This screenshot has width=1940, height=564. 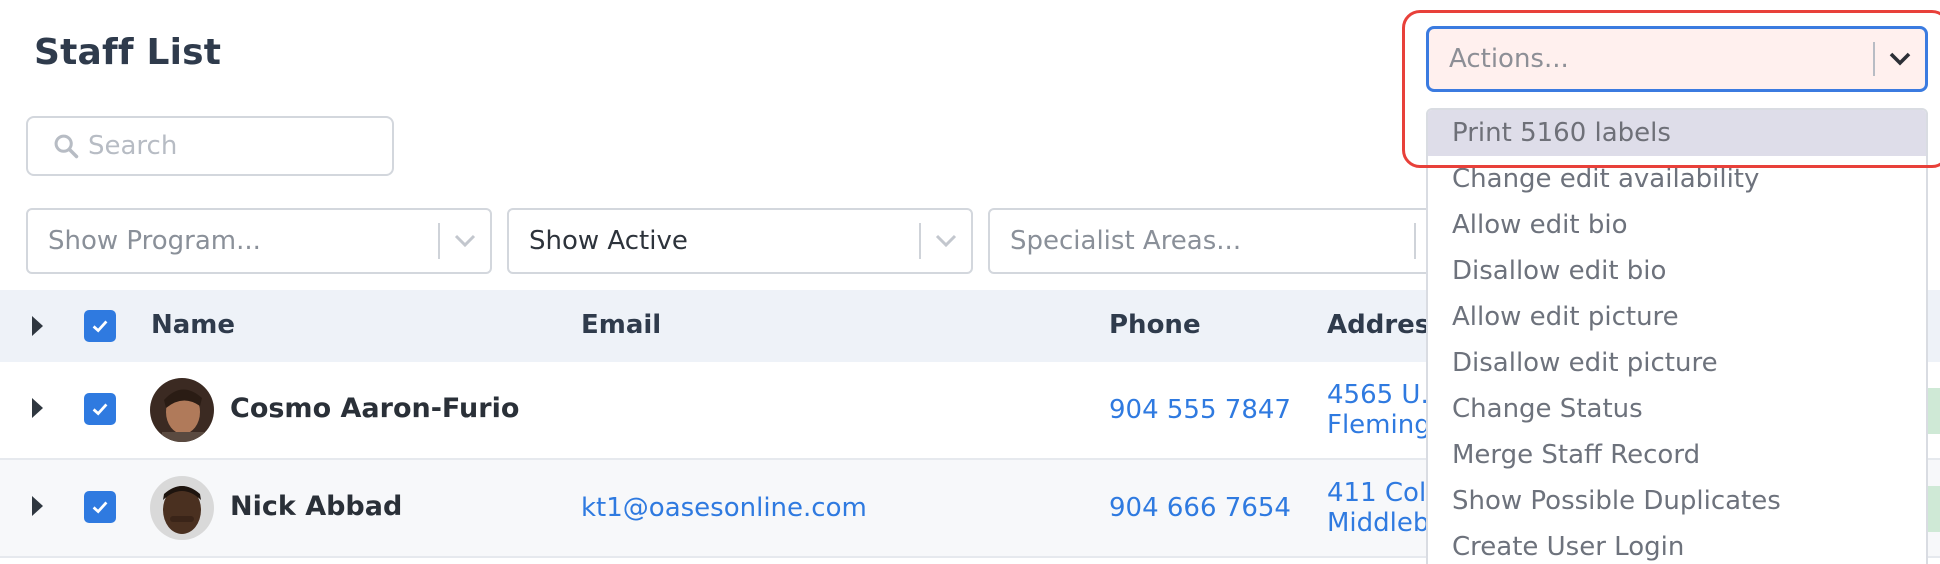 I want to click on staff-address: 411 Coll Middleb, so click(x=1380, y=508).